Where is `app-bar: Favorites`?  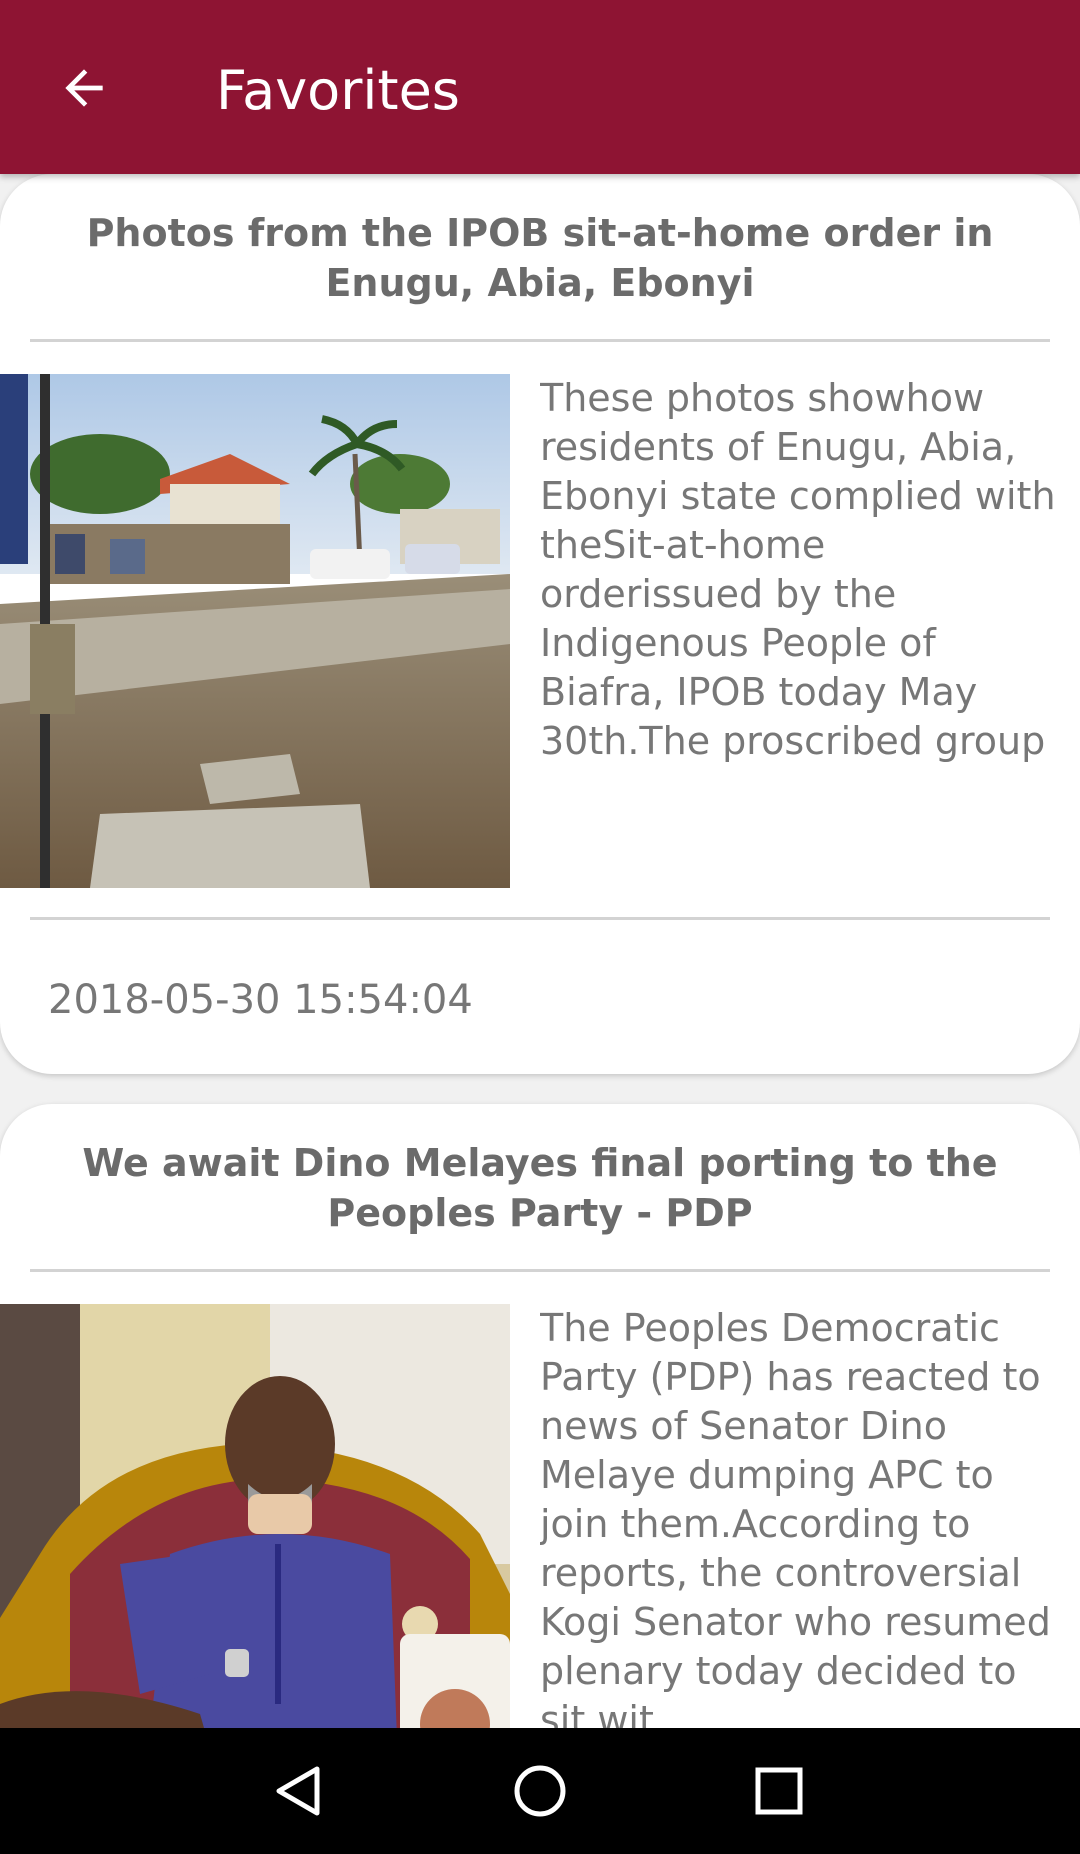 app-bar: Favorites is located at coordinates (540, 87).